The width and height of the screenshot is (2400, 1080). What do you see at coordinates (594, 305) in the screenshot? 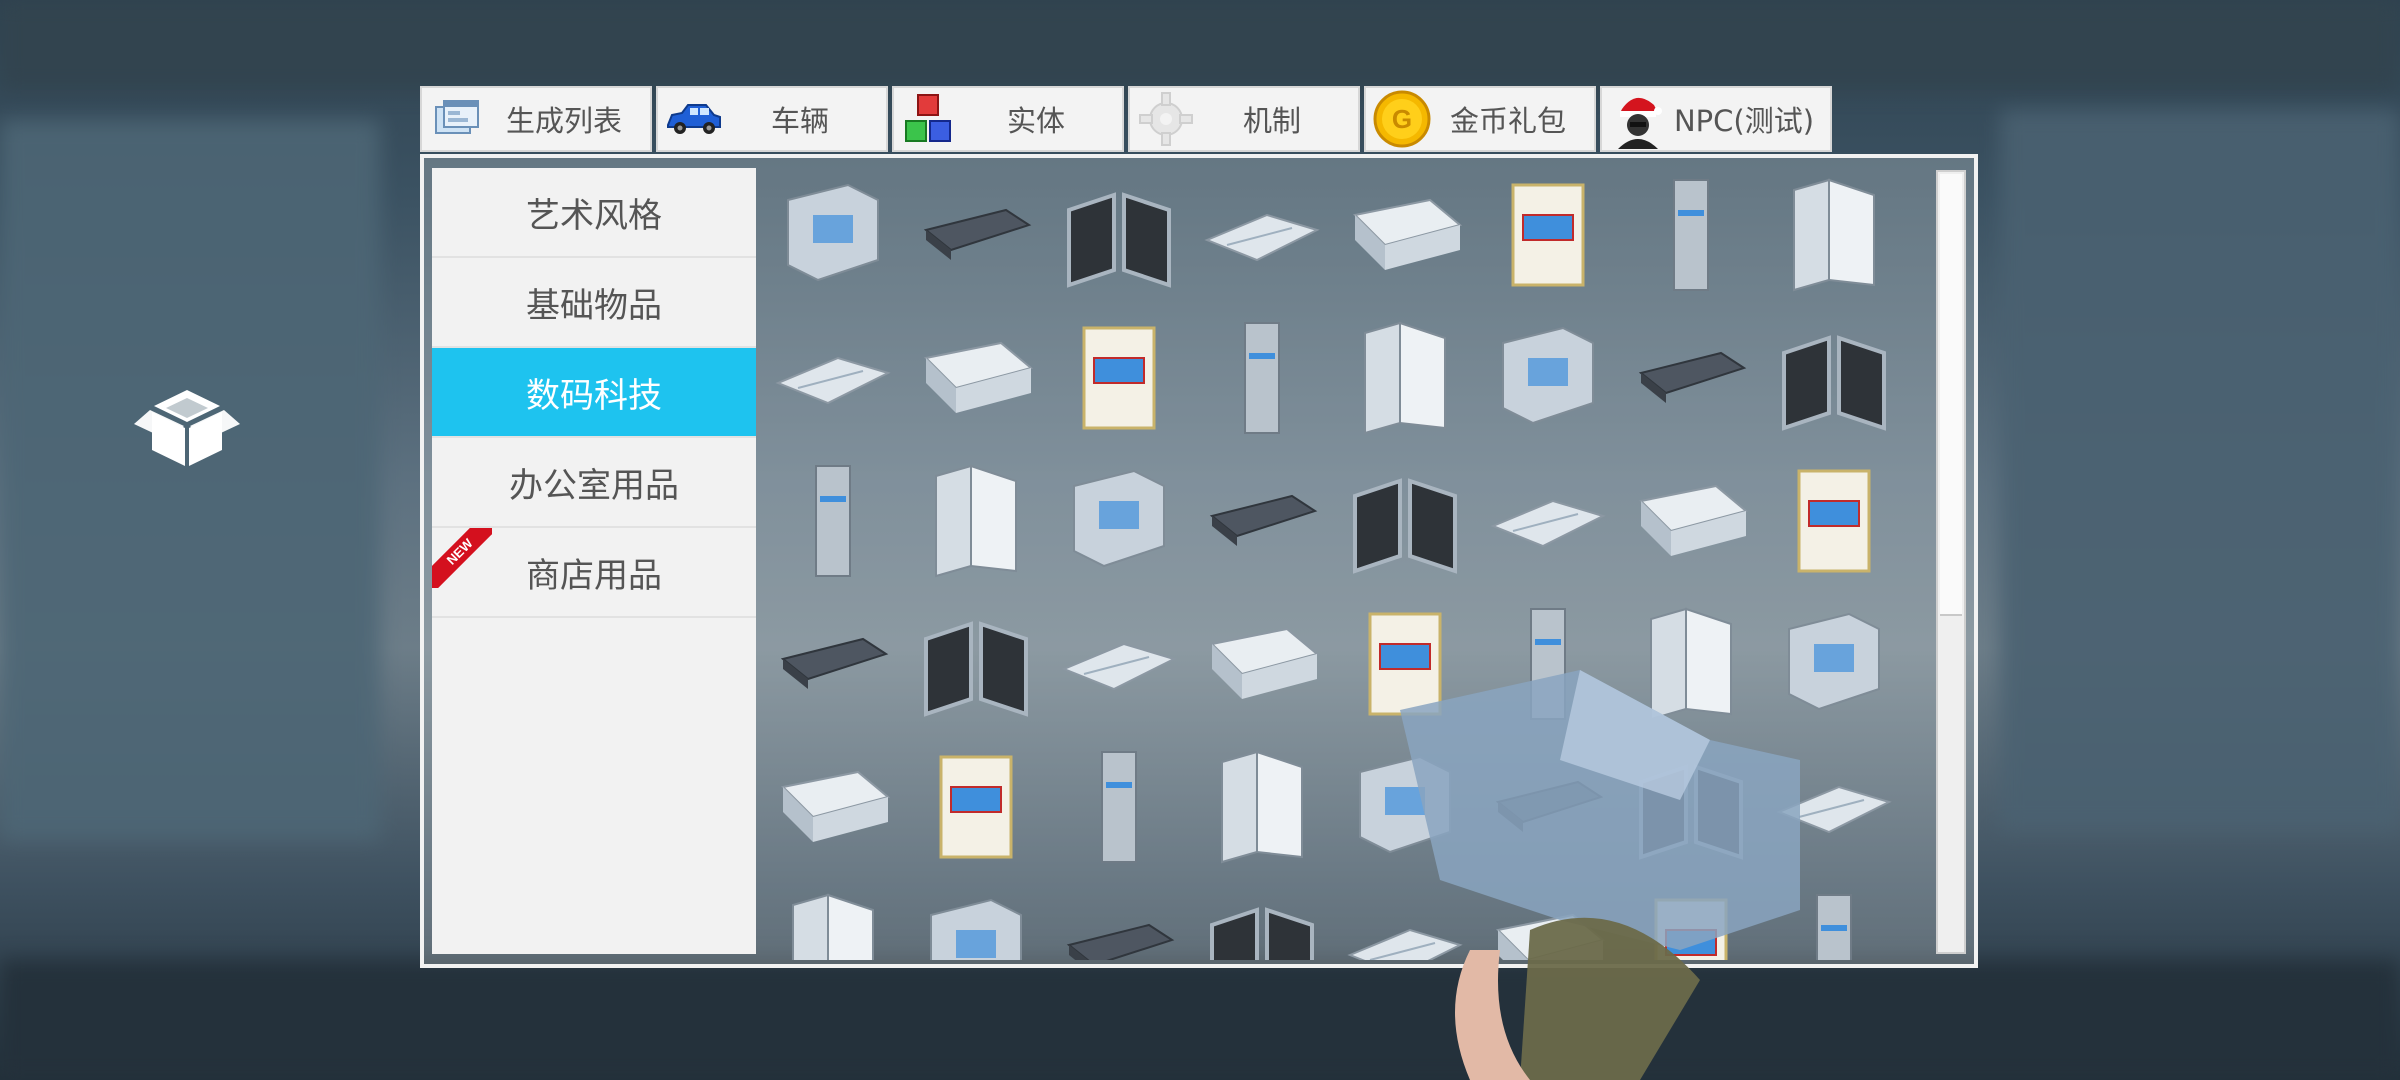
I see `category-label: 基础物品` at bounding box center [594, 305].